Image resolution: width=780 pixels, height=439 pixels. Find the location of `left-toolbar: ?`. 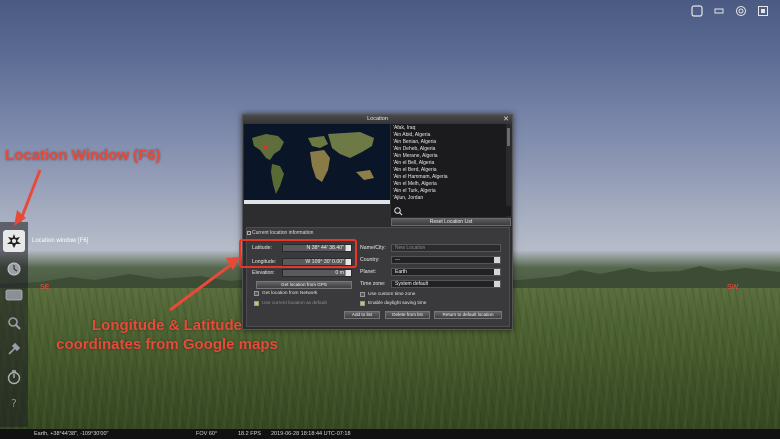

left-toolbar: ? is located at coordinates (14, 324).